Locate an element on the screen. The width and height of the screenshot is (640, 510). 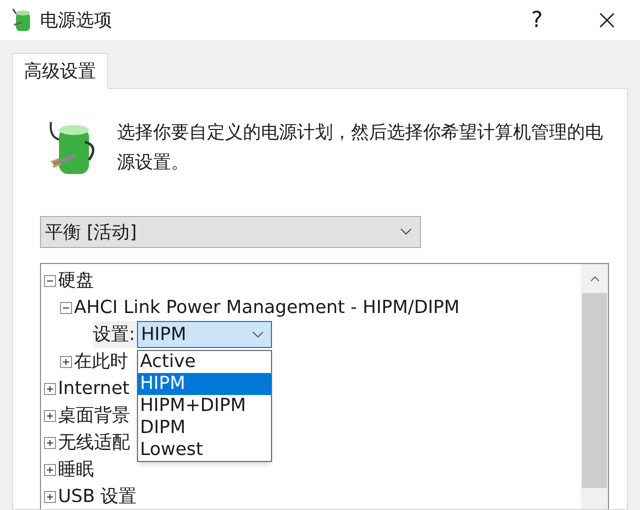
setting-dropdown: HIPM is located at coordinates (204, 334).